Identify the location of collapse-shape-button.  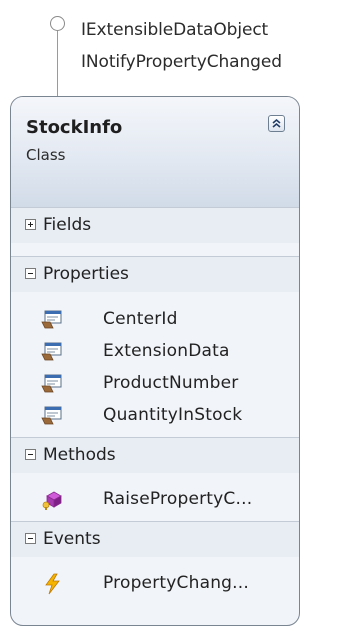
(276, 123).